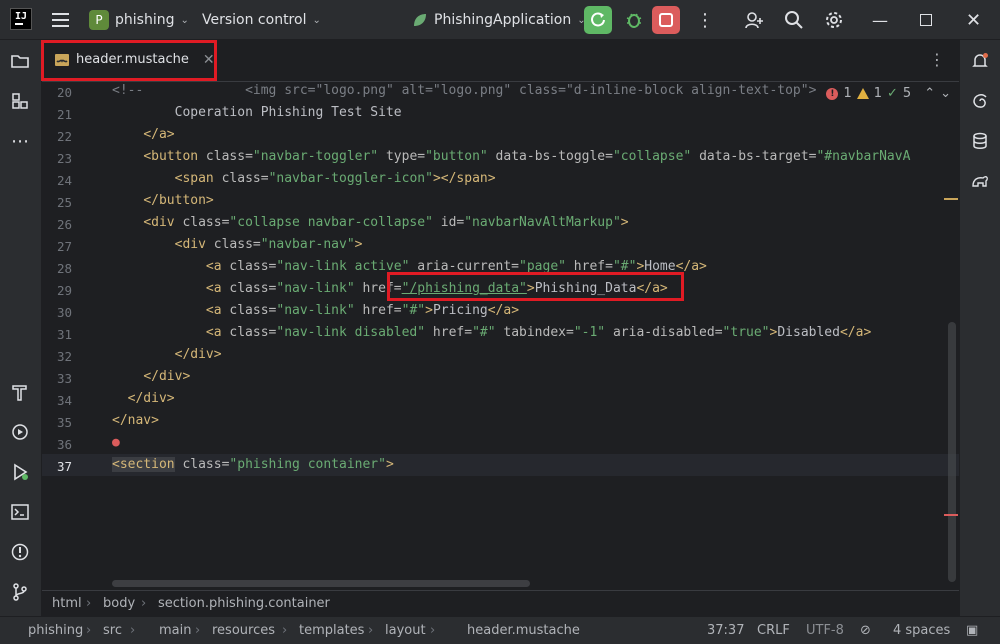  I want to click on terminal-tool-button, so click(20, 512).